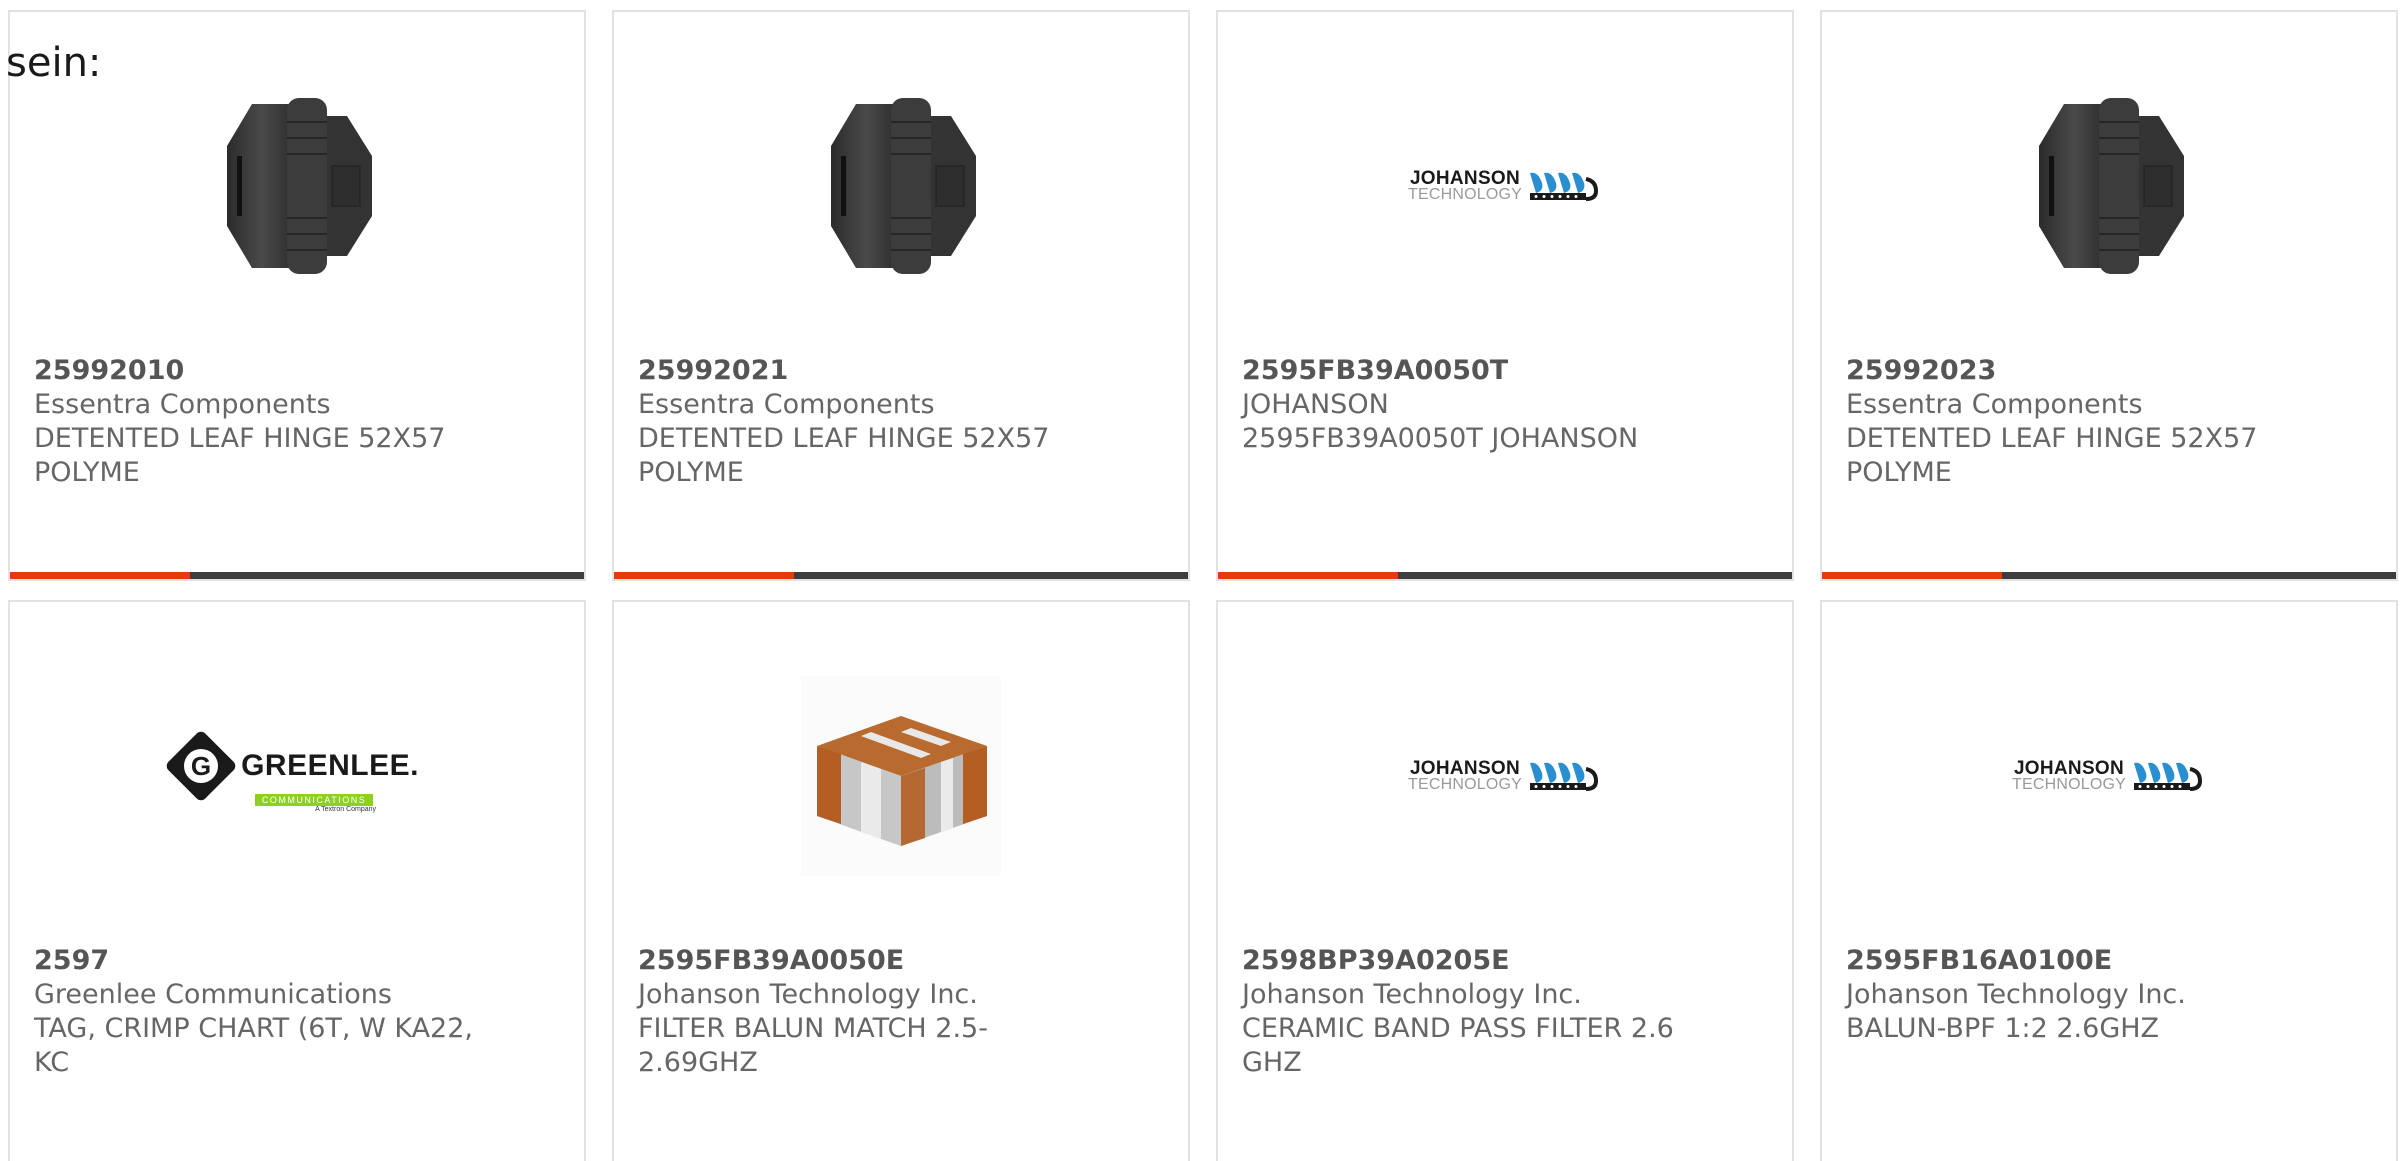  I want to click on greenlee-g-icon: G, so click(201, 765).